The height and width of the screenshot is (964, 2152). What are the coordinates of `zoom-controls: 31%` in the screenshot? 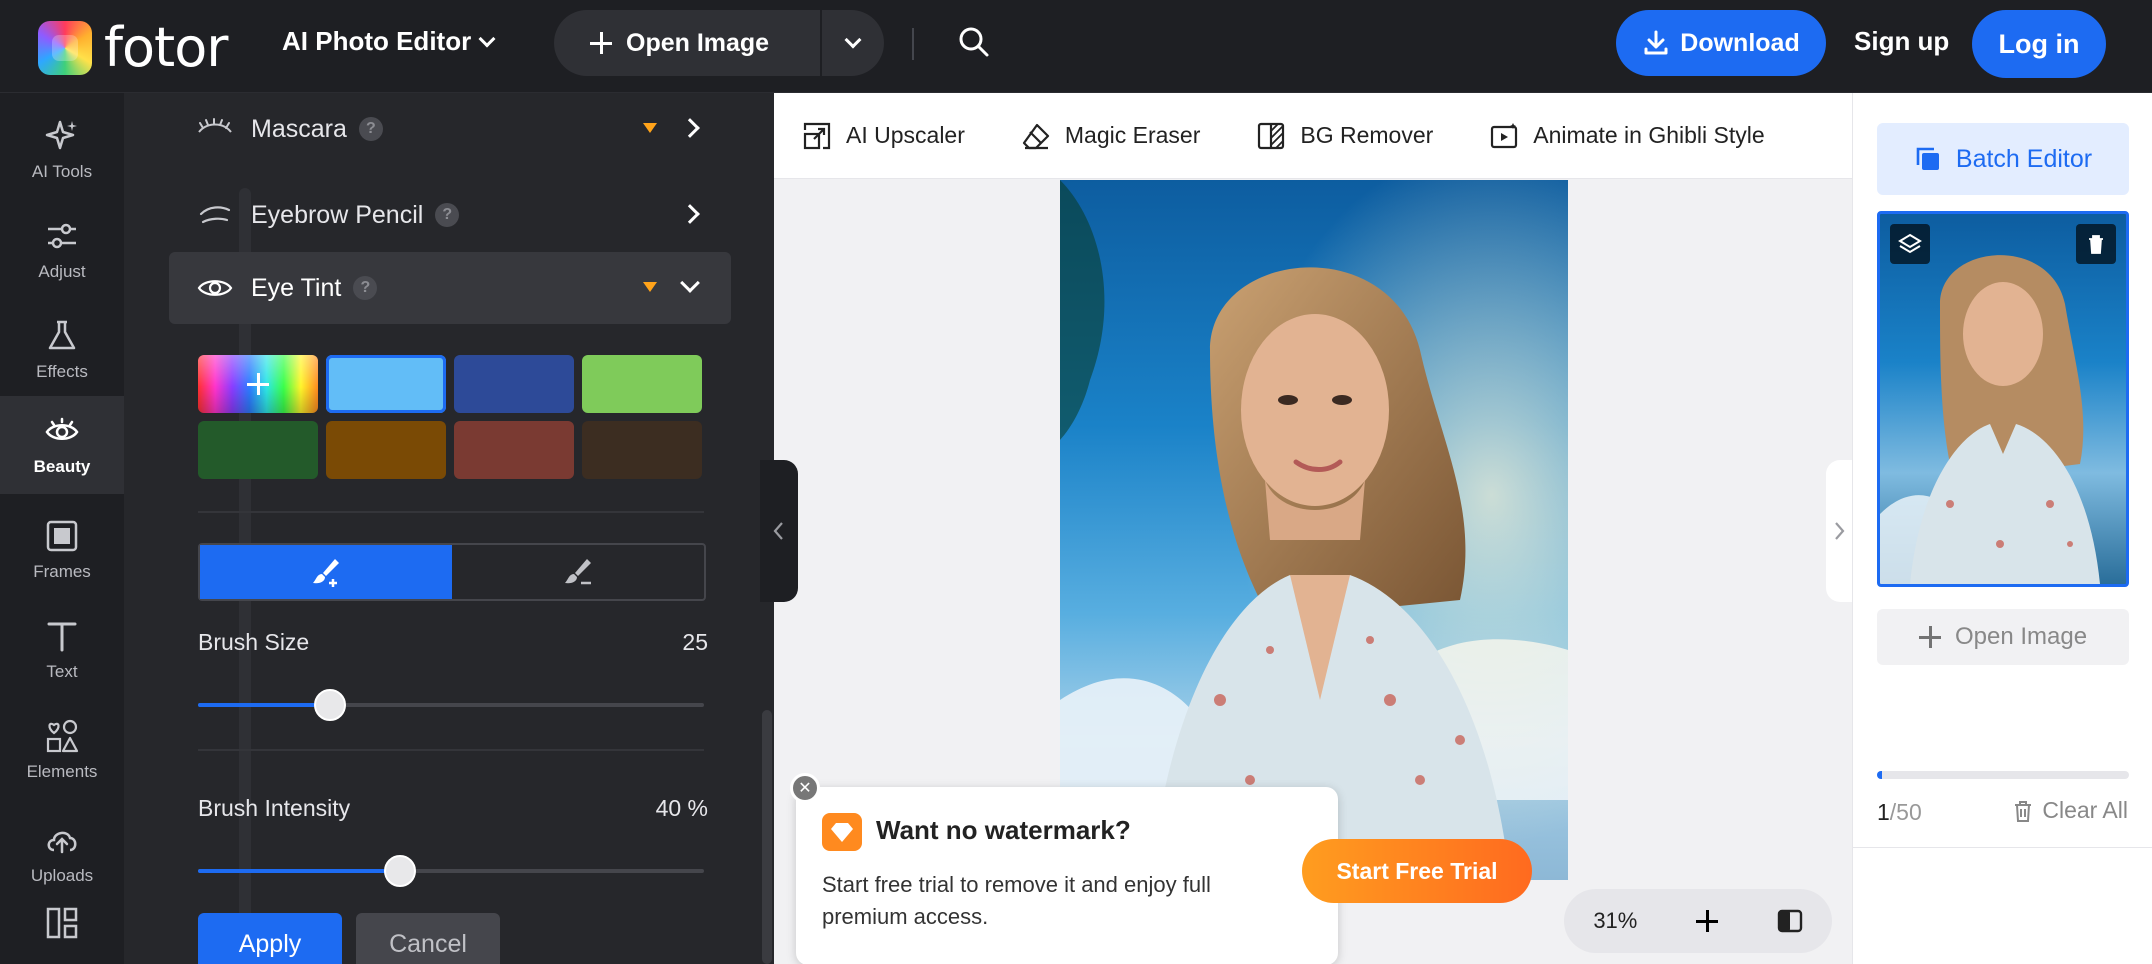 It's located at (1698, 921).